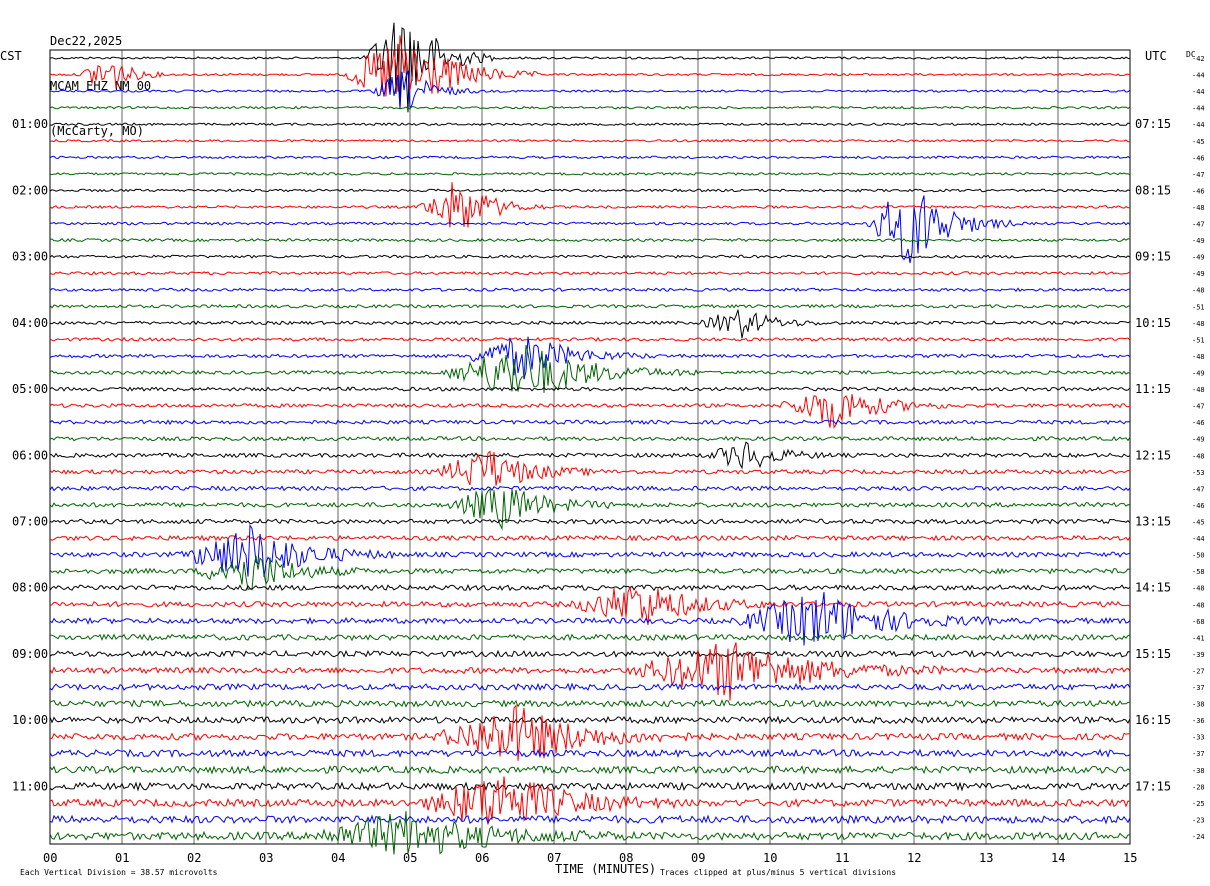 The image size is (1210, 886). I want to click on dc-offset-label: -41, so click(1198, 638).